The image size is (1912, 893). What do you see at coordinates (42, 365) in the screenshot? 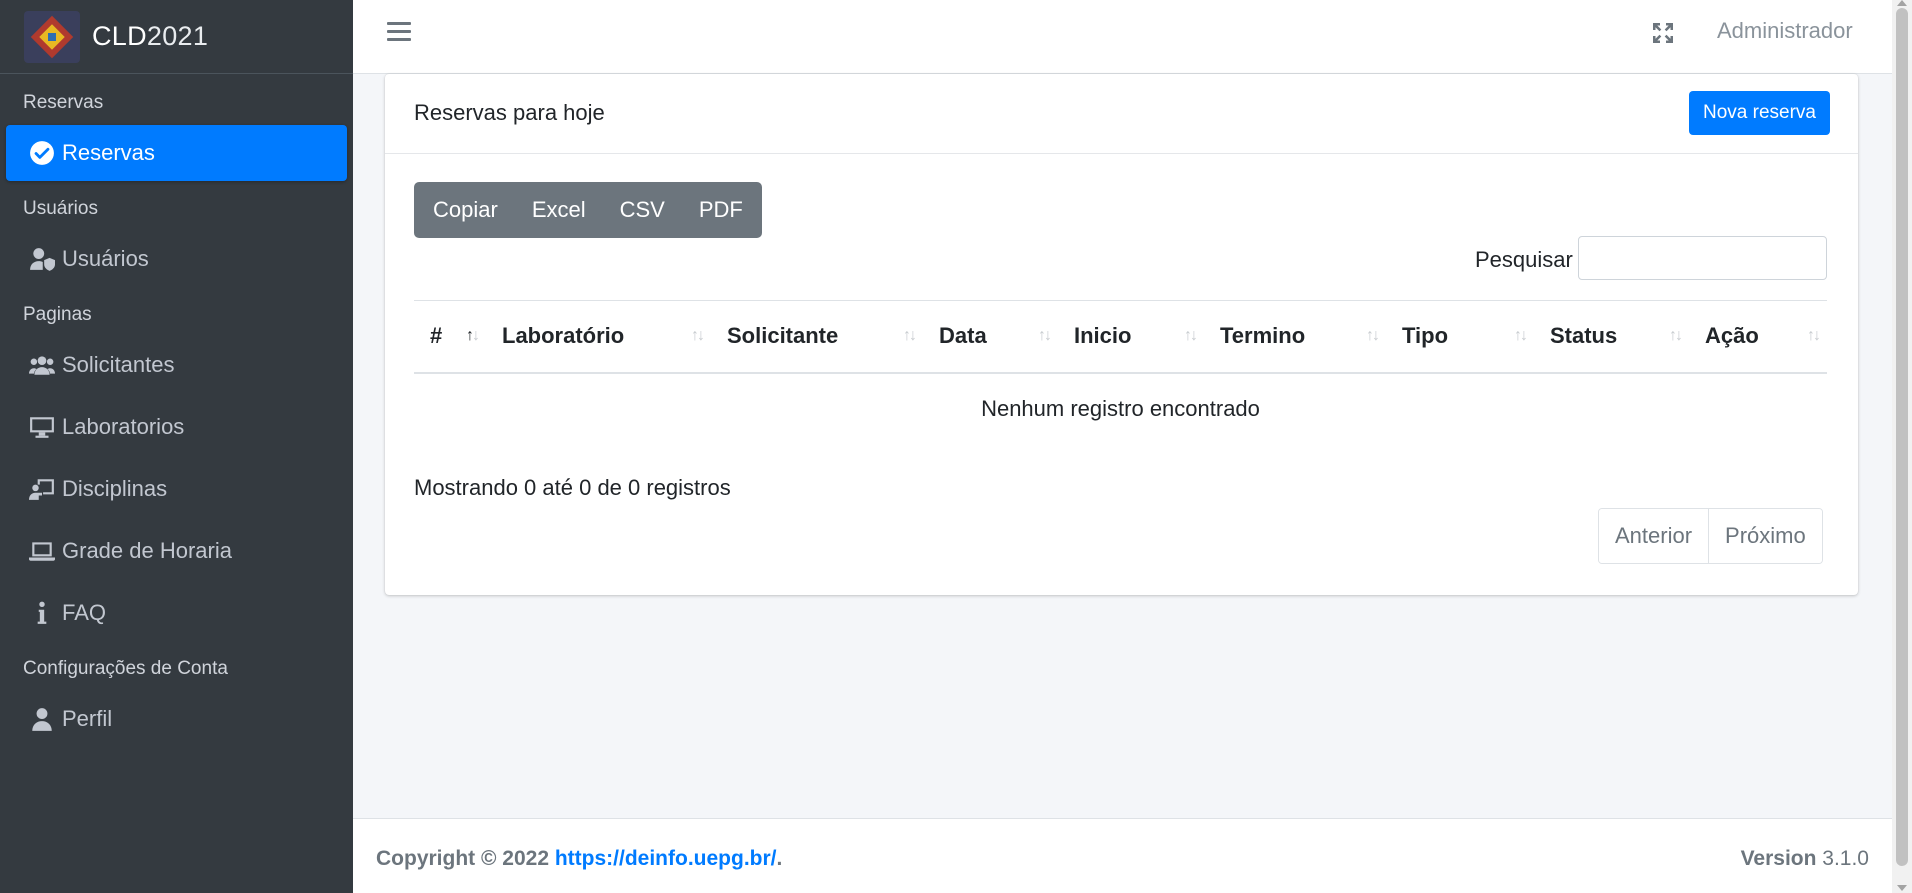
I see `users-icon` at bounding box center [42, 365].